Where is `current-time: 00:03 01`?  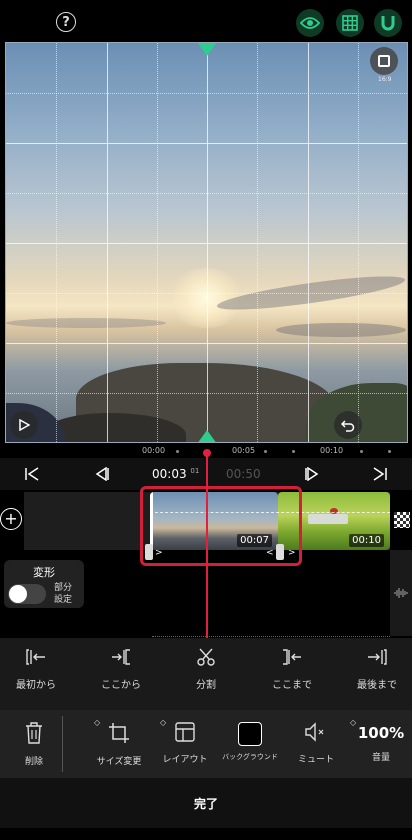 current-time: 00:03 01 is located at coordinates (176, 474).